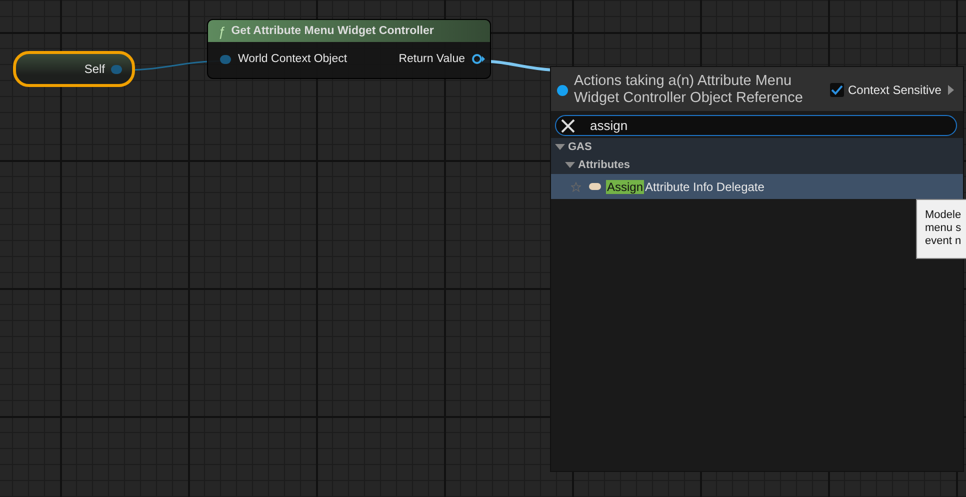 This screenshot has width=966, height=497. Describe the element at coordinates (837, 90) in the screenshot. I see `checkbox` at that location.